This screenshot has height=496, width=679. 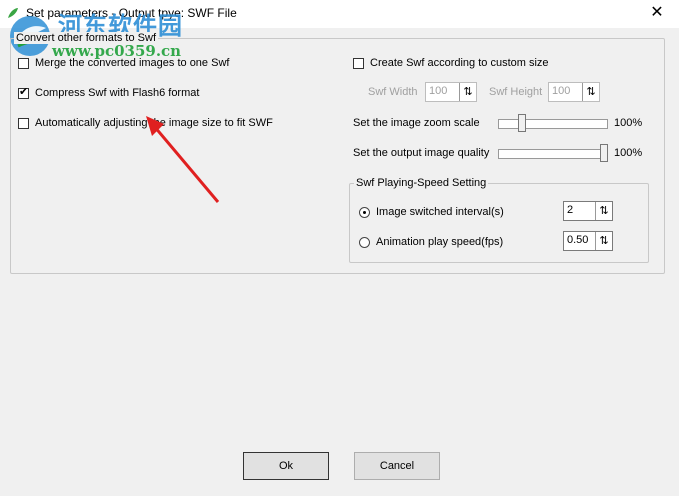 I want to click on compress-flash6-option: Compress Swf with Flash6 format, so click(x=109, y=92).